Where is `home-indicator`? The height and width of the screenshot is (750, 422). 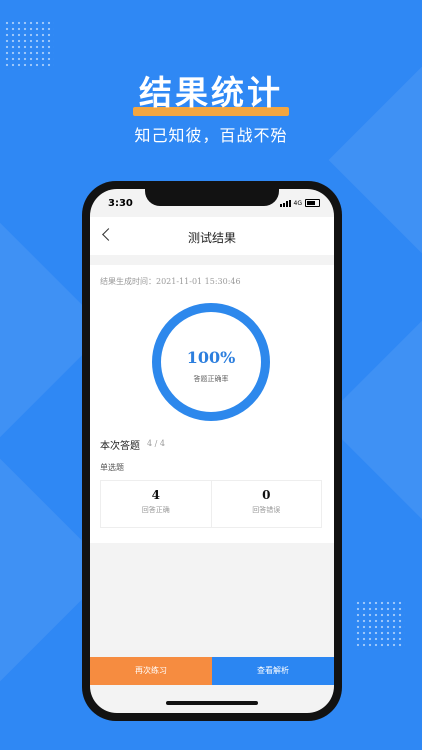
home-indicator is located at coordinates (212, 703).